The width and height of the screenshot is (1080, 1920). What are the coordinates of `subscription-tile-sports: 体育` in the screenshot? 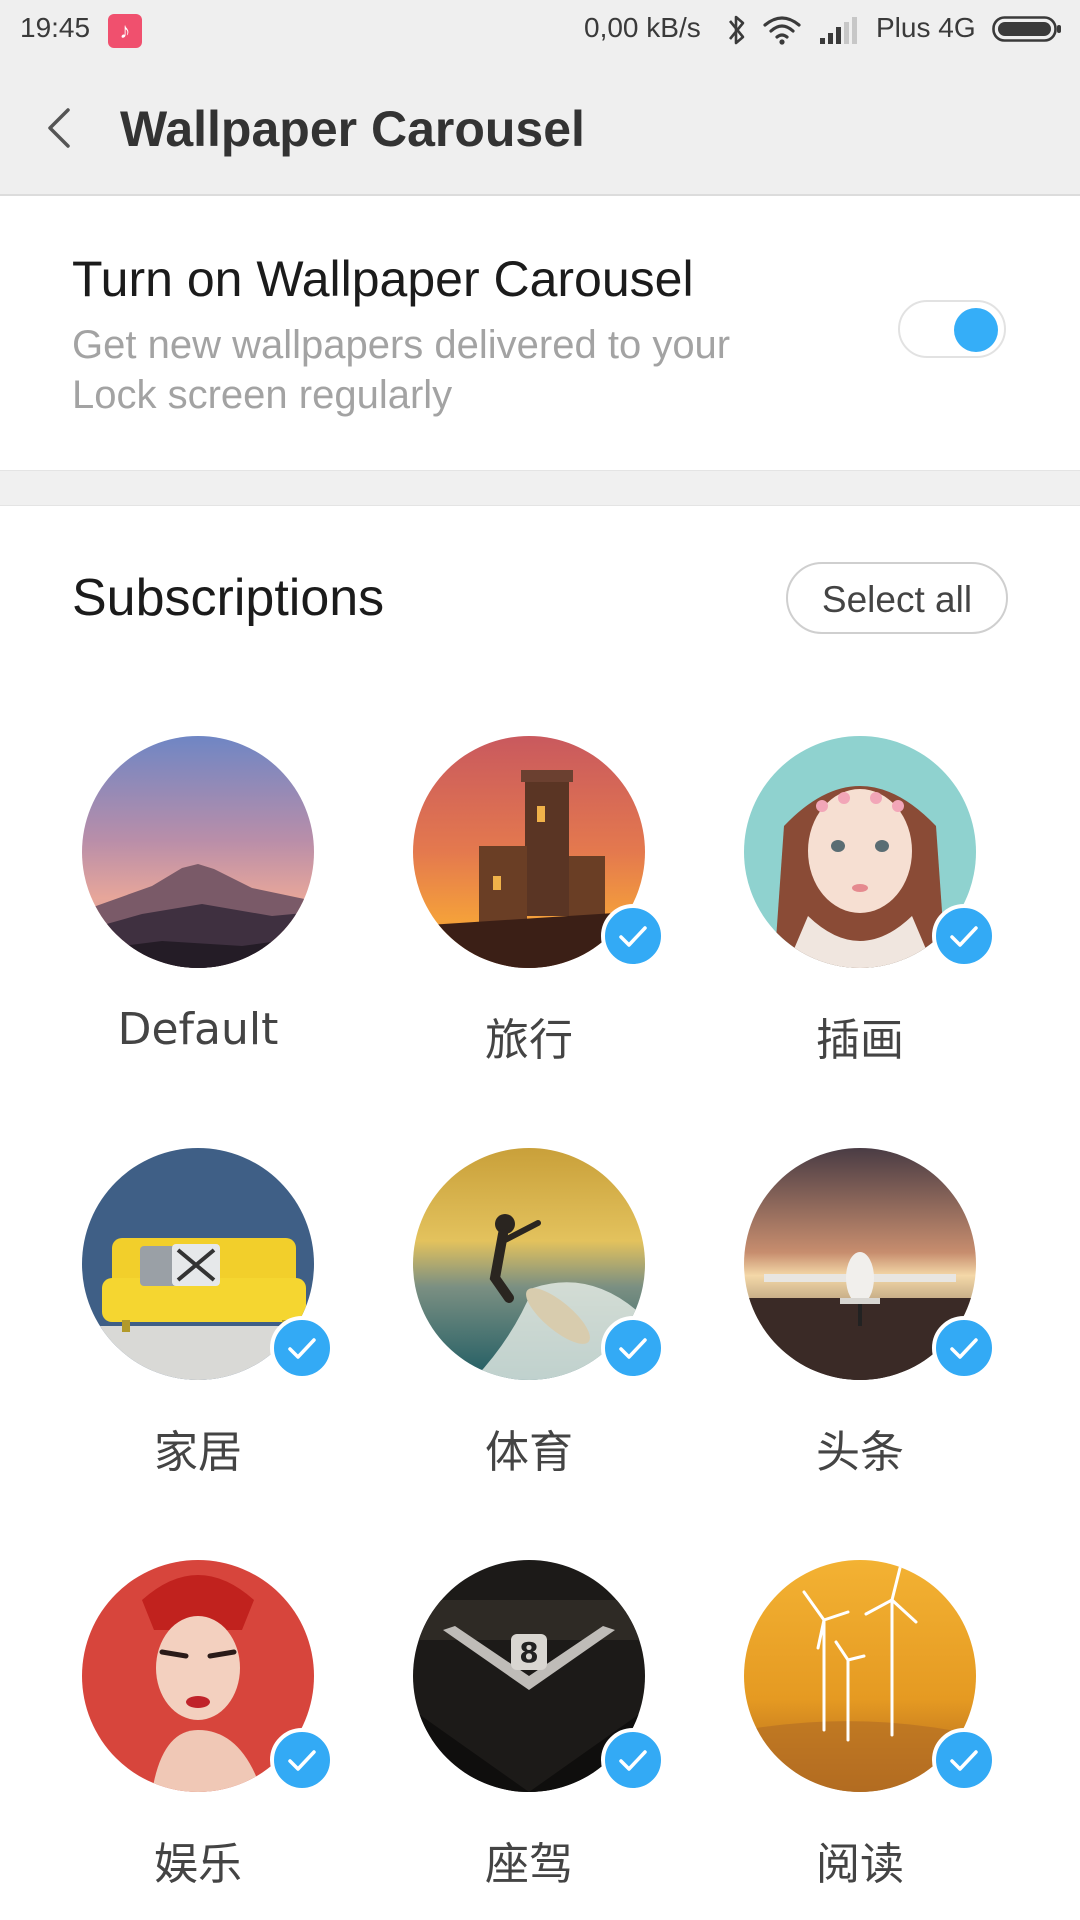 It's located at (506, 1318).